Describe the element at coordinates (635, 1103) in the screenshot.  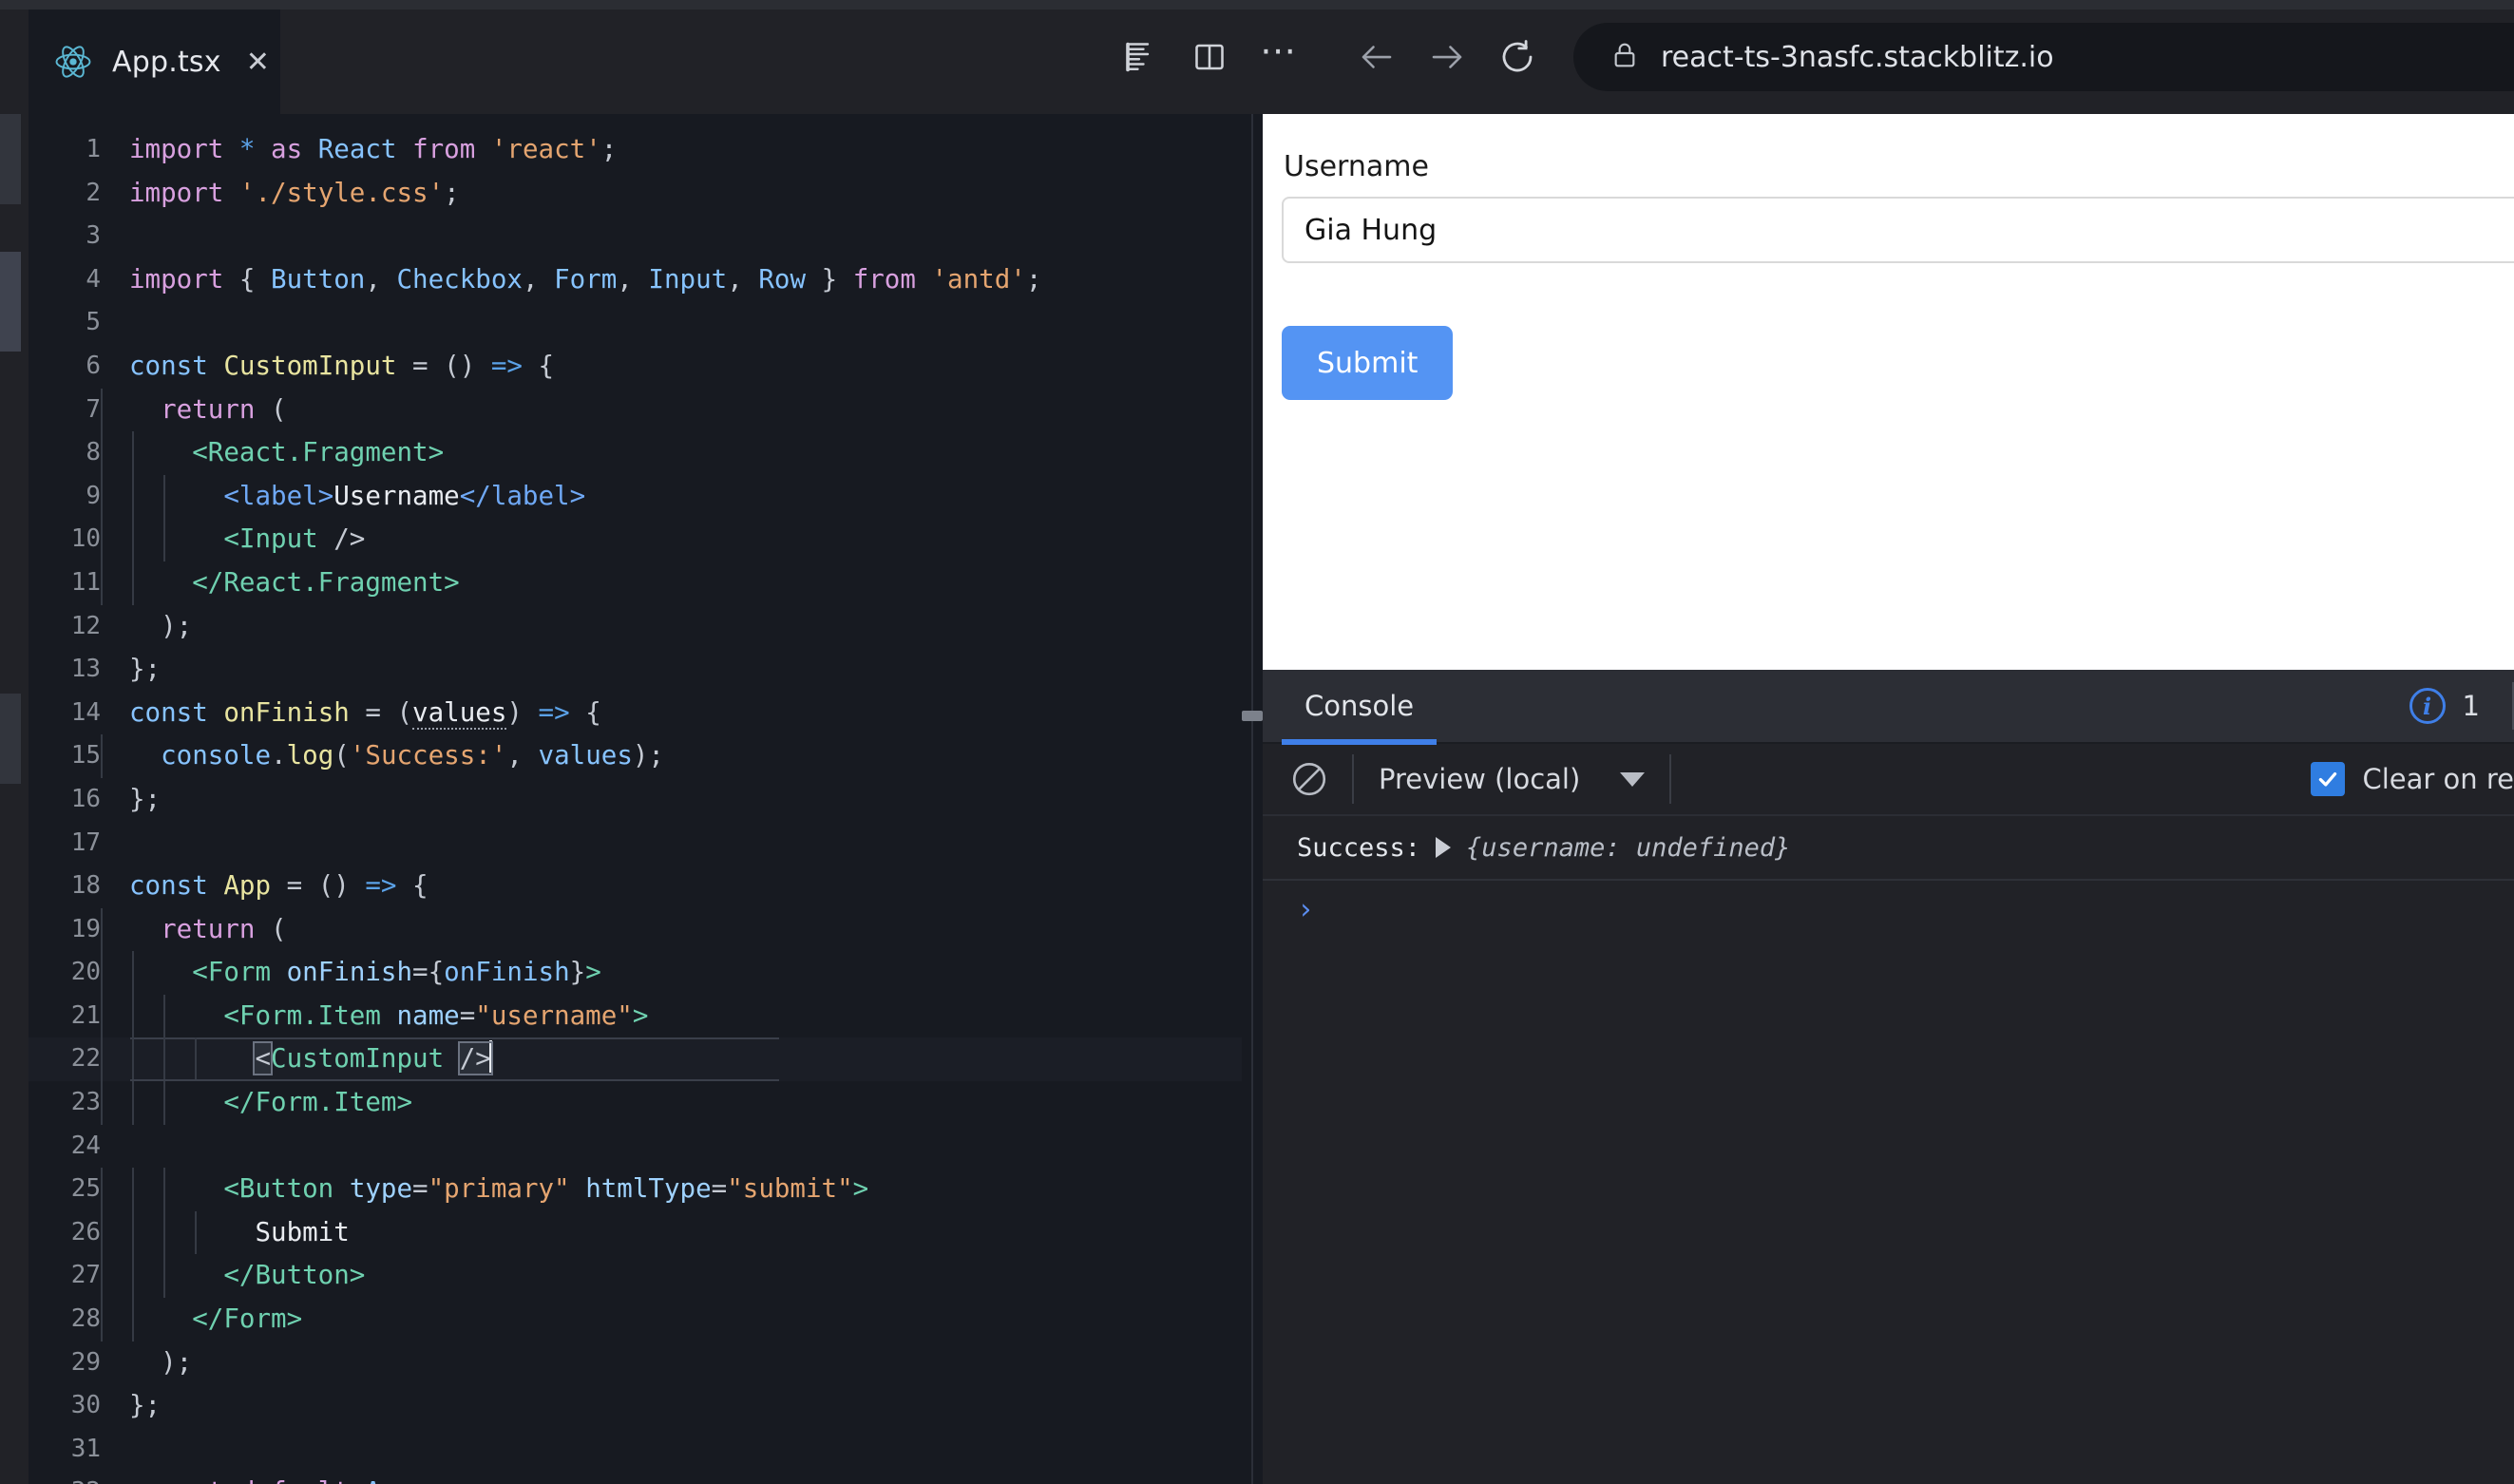
I see `code-line: 23 </Form.Item>` at that location.